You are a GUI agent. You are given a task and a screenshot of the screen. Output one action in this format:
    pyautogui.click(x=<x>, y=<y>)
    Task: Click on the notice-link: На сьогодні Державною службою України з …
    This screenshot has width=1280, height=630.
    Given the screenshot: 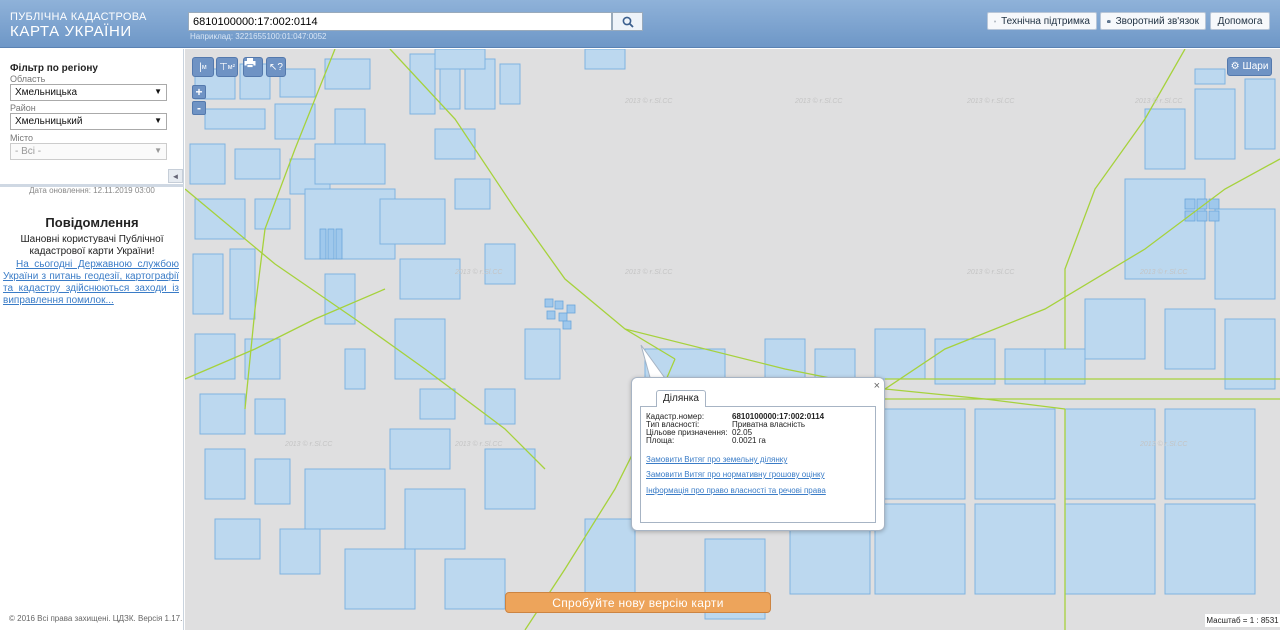 What is the action you would take?
    pyautogui.click(x=91, y=283)
    